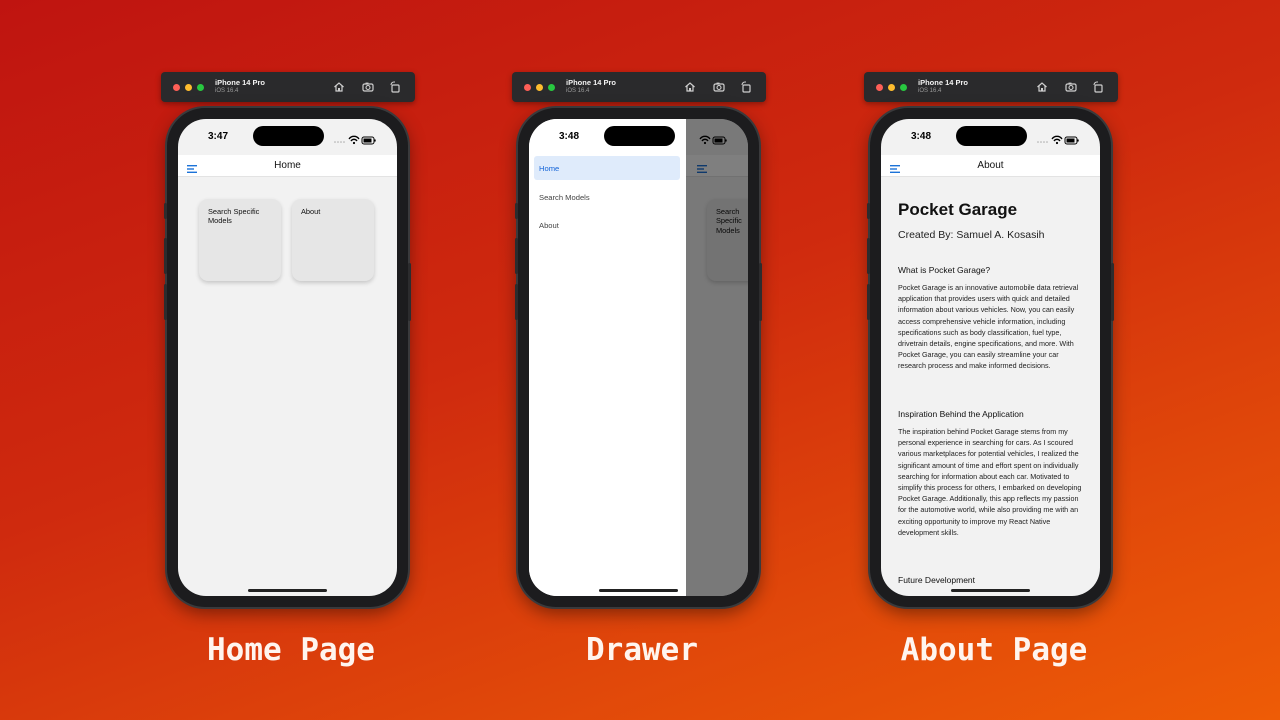 Image resolution: width=1280 pixels, height=720 pixels. I want to click on section-heading: Future Development, so click(937, 580).